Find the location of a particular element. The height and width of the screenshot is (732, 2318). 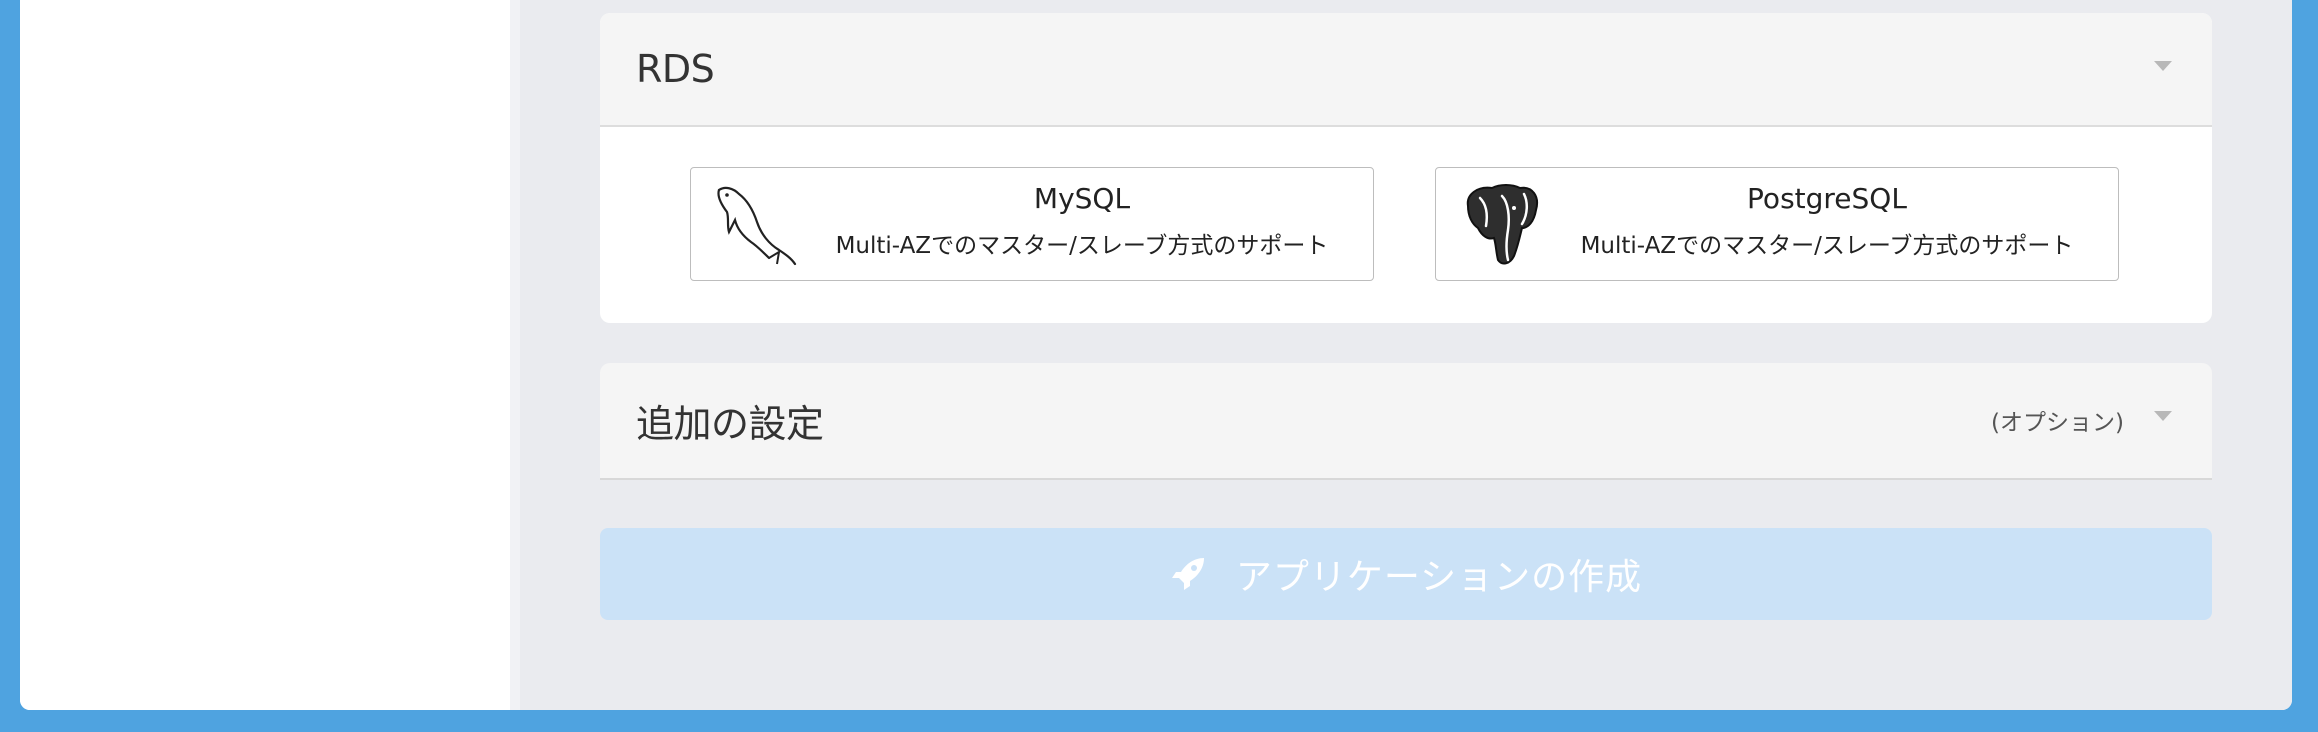

create-application-button: アプリケーションの作成 is located at coordinates (1406, 574).